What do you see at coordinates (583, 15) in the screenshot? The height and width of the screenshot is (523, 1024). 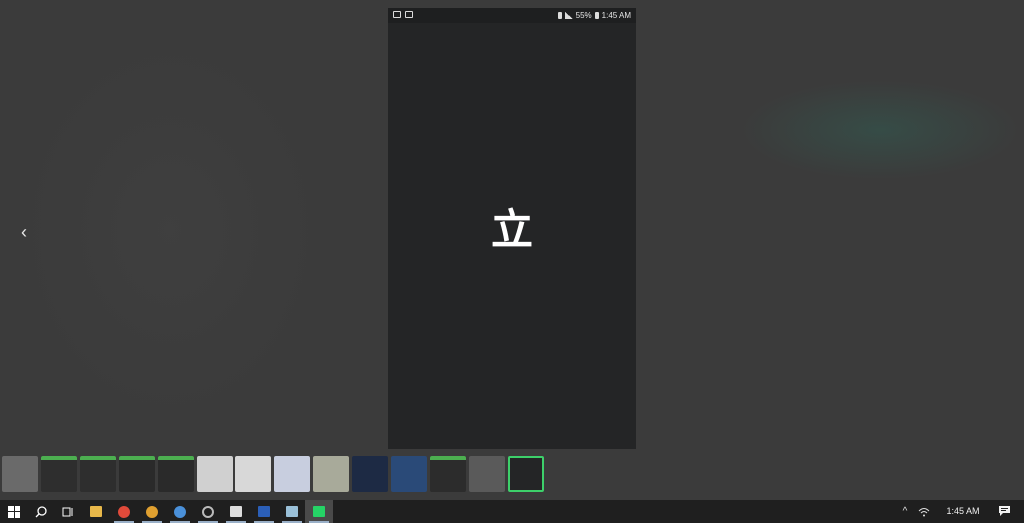 I see `battery-percent: 55%` at bounding box center [583, 15].